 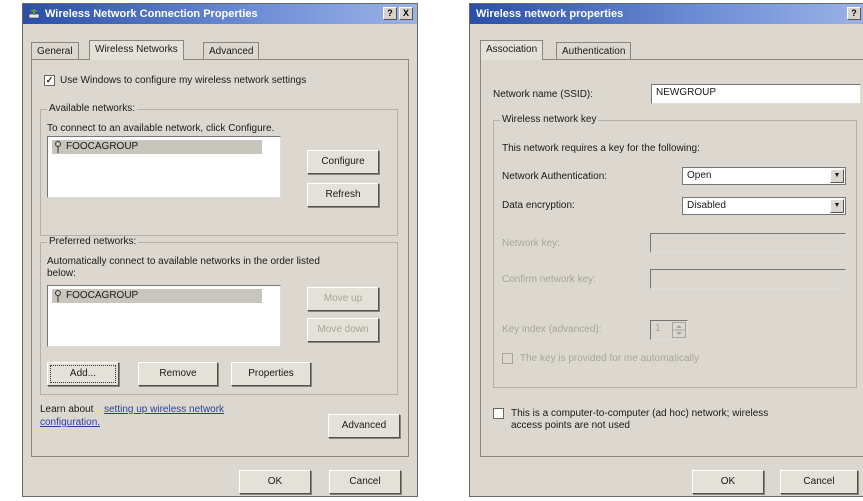 What do you see at coordinates (756, 94) in the screenshot?
I see `ssid-input: NEWGROUP` at bounding box center [756, 94].